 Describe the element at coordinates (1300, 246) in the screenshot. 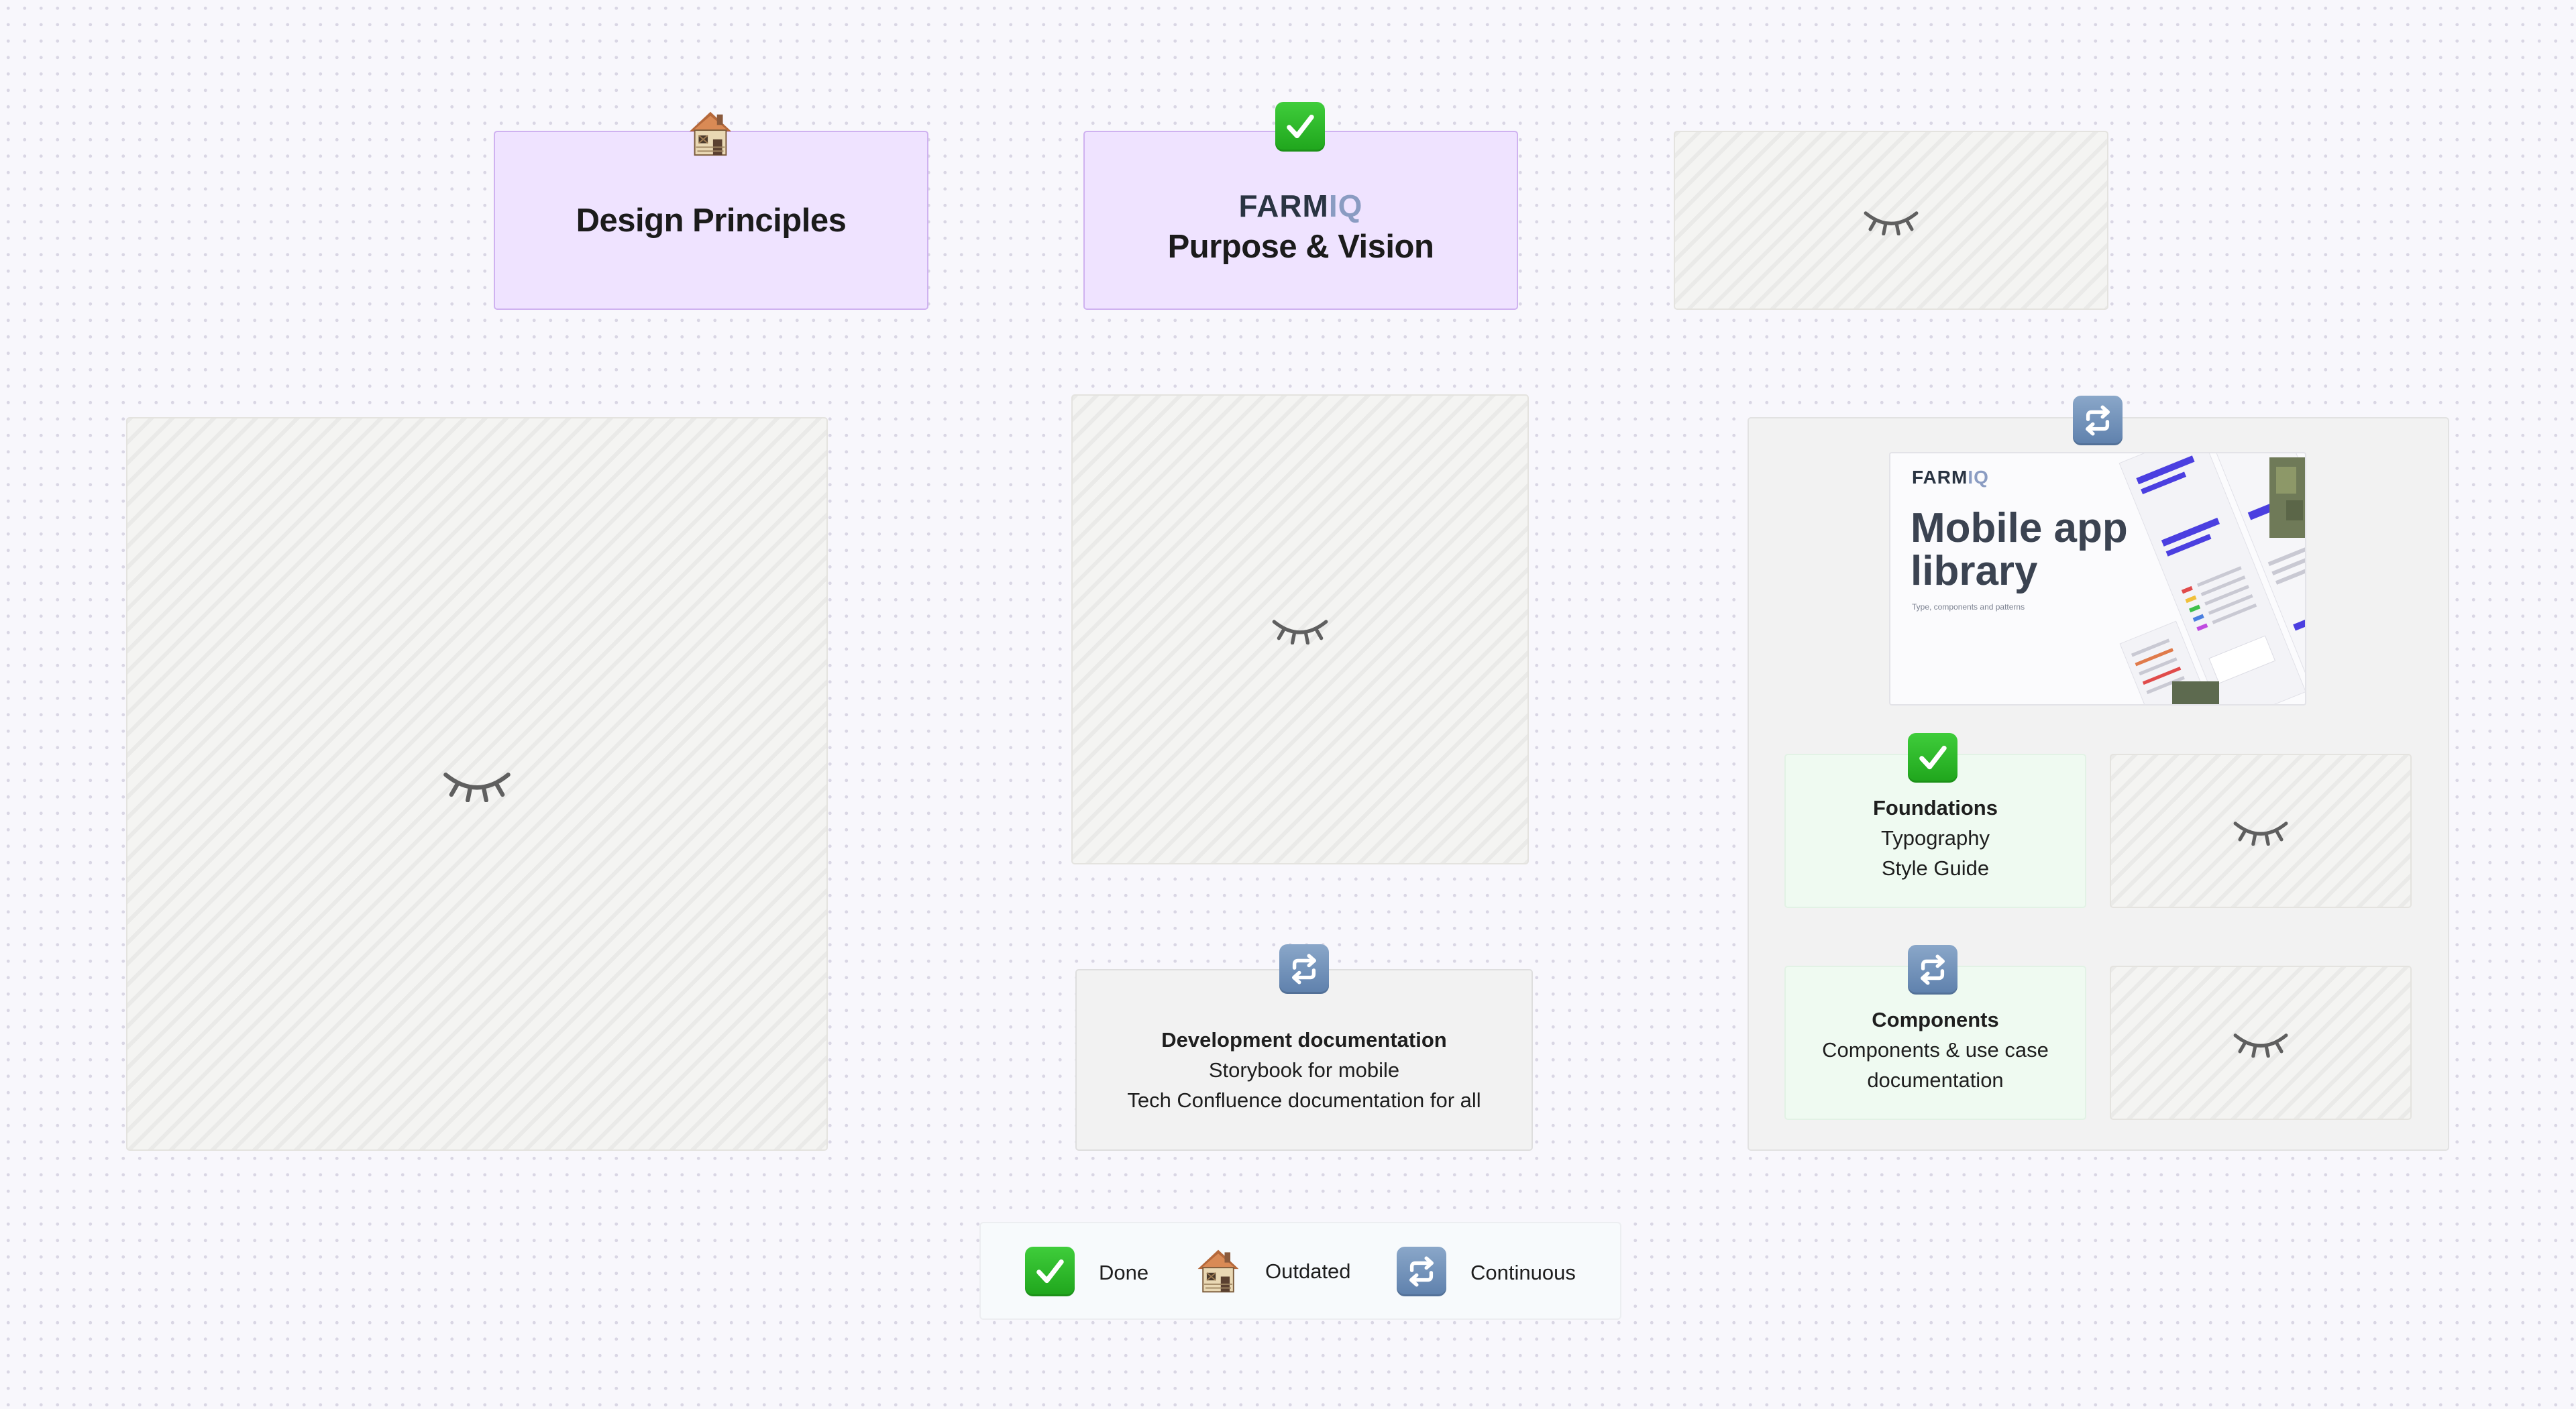

I see `purpose-vision-title: Purpose & Vision` at that location.